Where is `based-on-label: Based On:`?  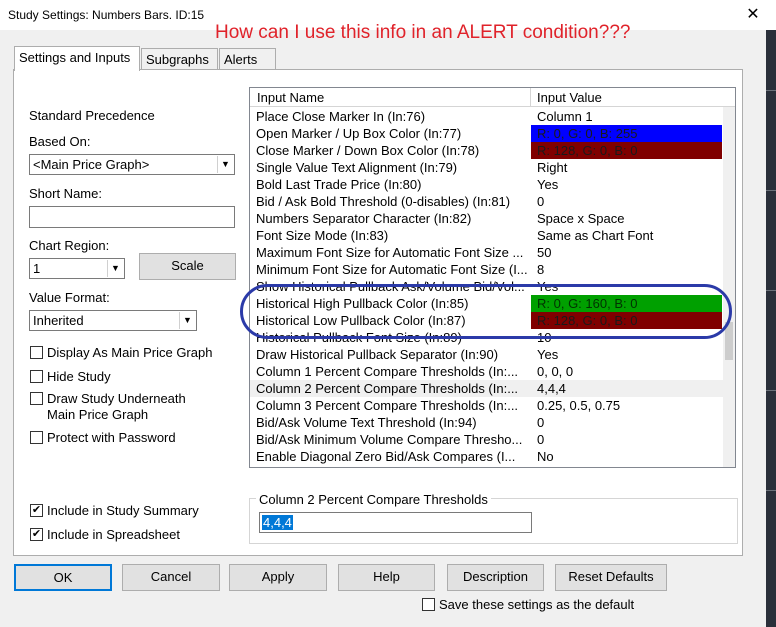
based-on-label: Based On: is located at coordinates (60, 141).